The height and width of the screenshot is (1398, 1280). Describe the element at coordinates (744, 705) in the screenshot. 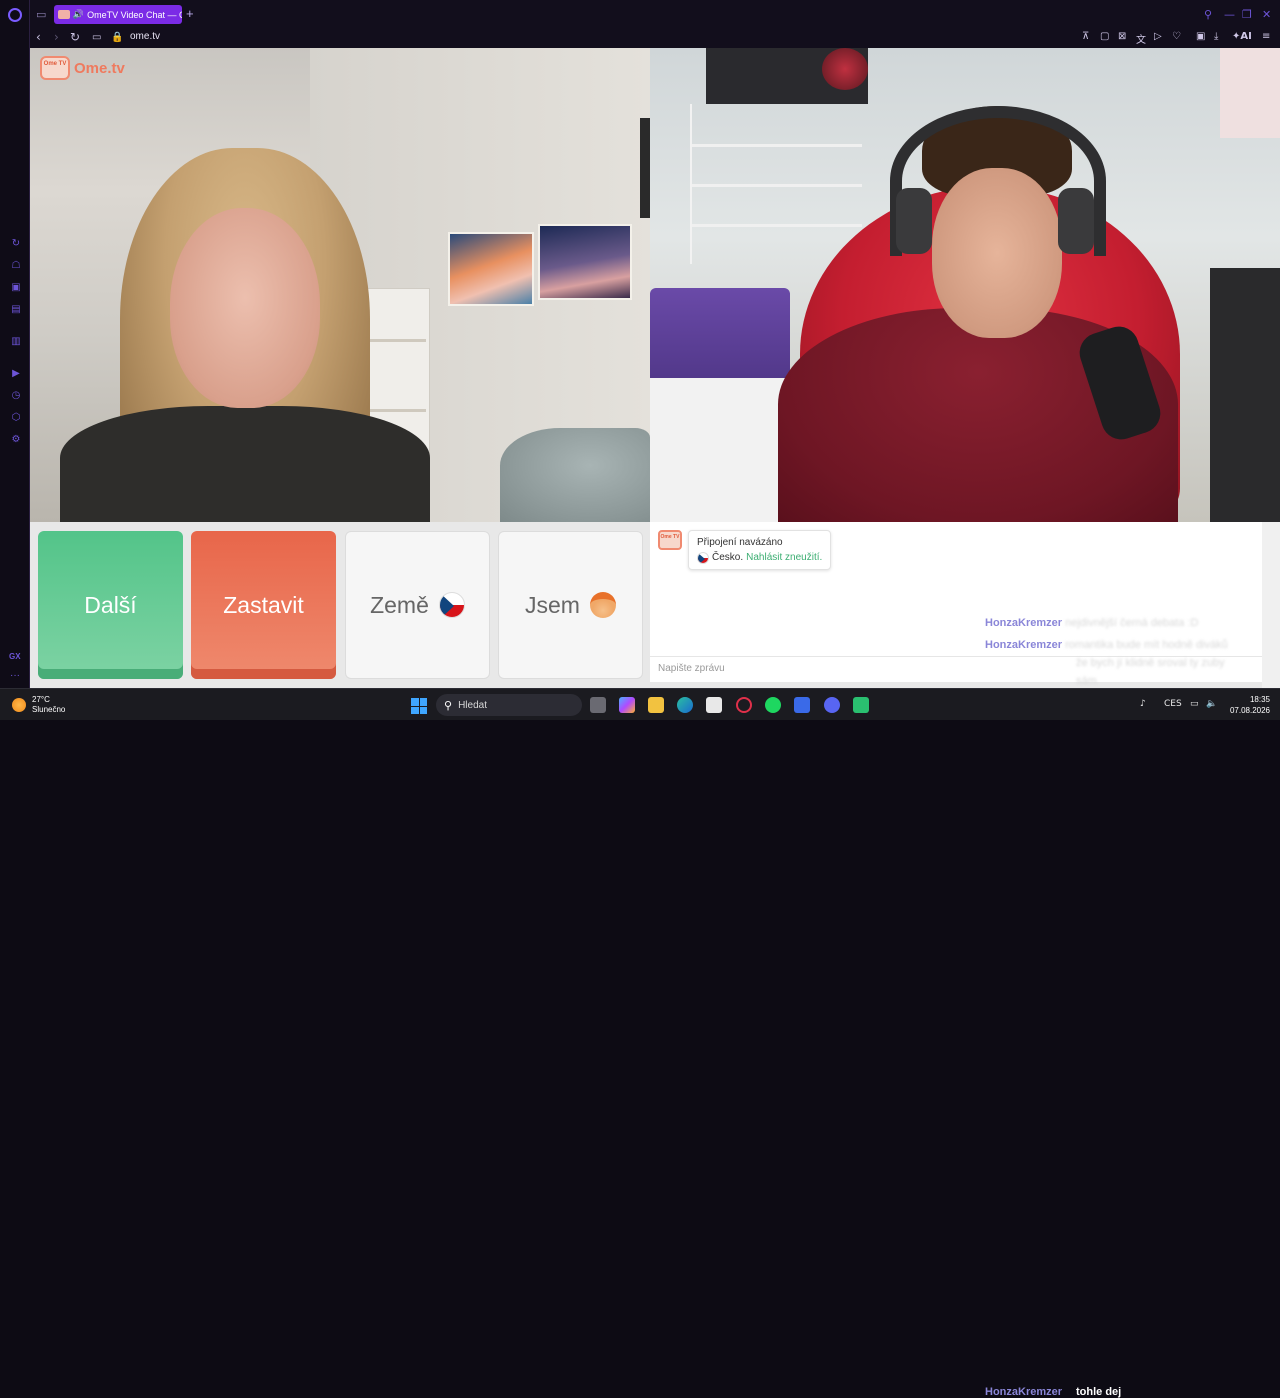

I see `opera-gx-taskbar-icon` at that location.